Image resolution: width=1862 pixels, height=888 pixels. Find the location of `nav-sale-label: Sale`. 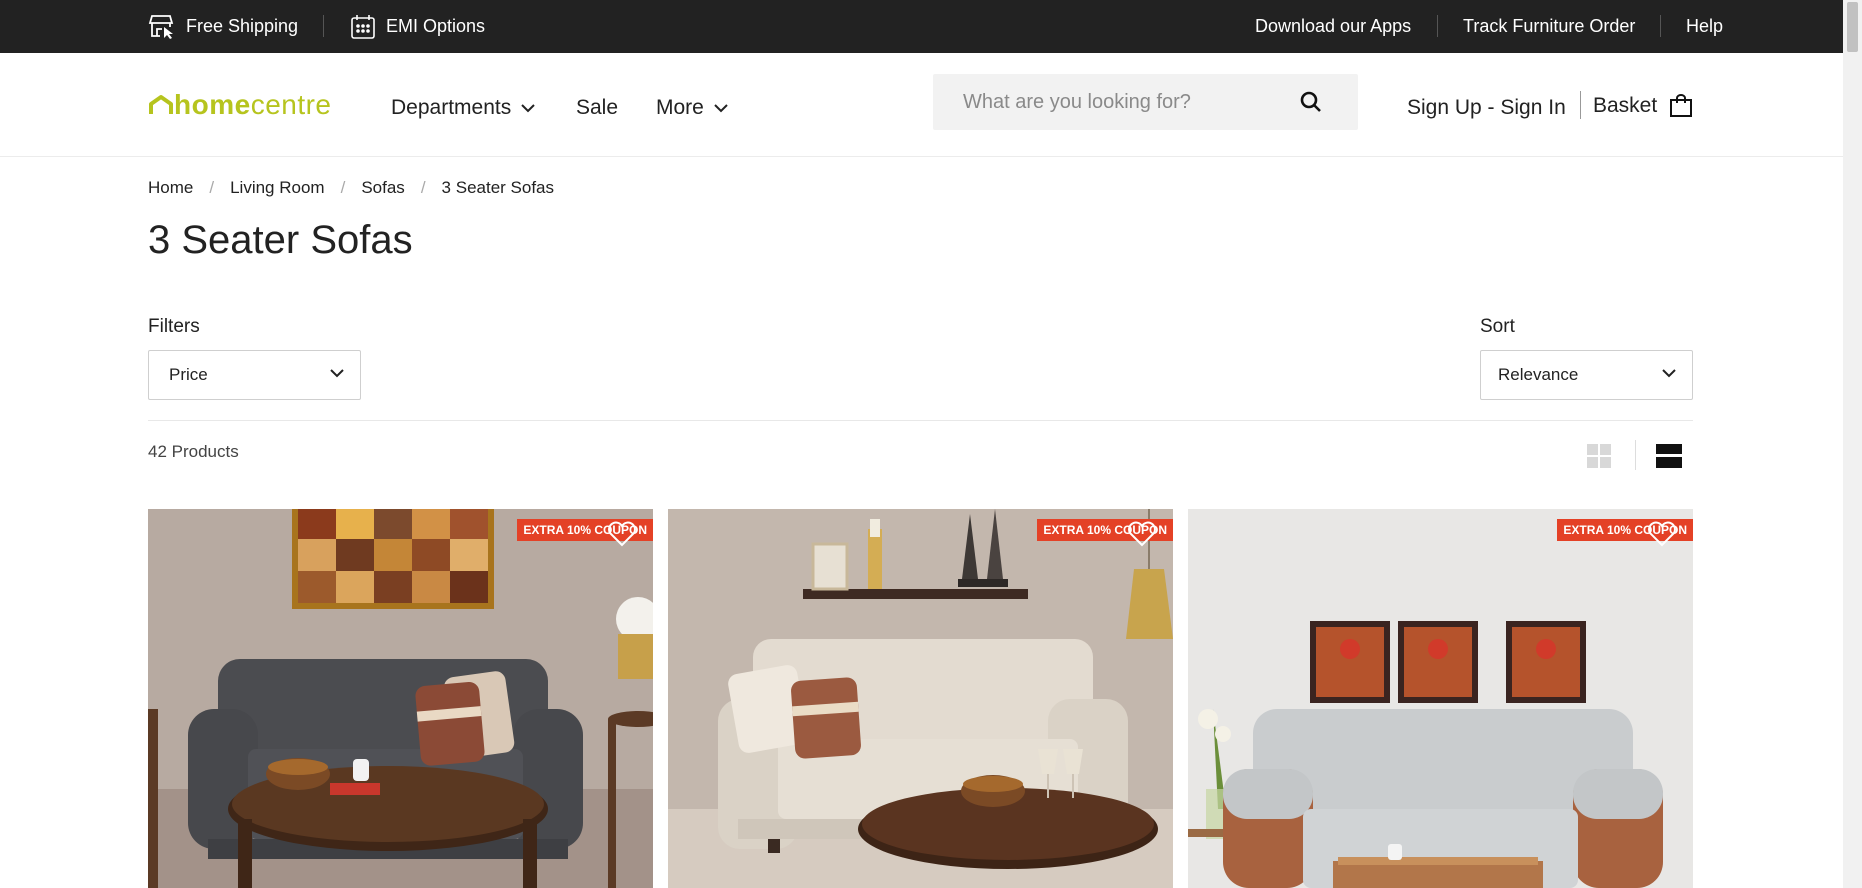

nav-sale-label: Sale is located at coordinates (597, 107).